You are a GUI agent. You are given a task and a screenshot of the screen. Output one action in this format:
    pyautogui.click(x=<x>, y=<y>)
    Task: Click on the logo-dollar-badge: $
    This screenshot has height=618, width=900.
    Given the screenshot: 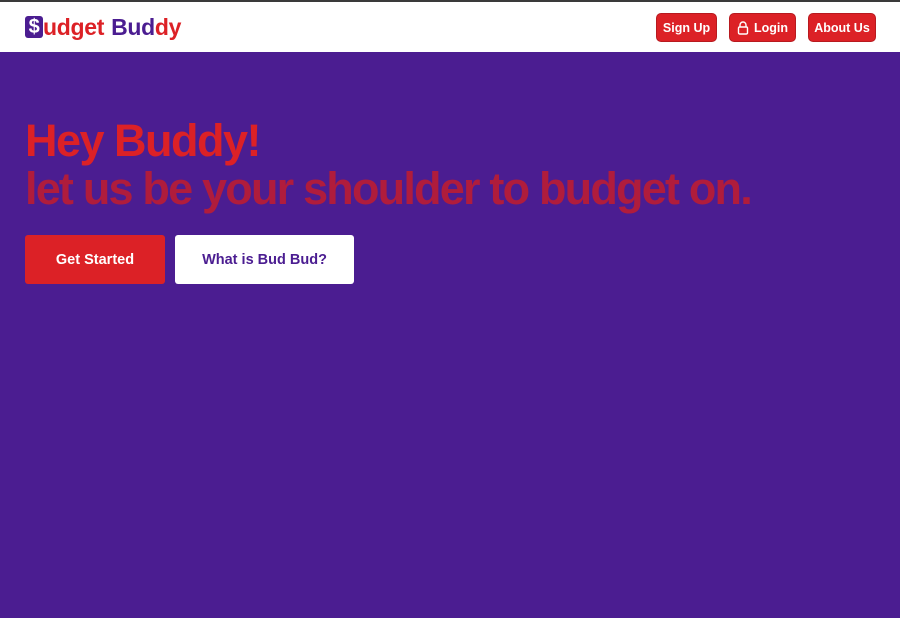 What is the action you would take?
    pyautogui.click(x=34, y=27)
    